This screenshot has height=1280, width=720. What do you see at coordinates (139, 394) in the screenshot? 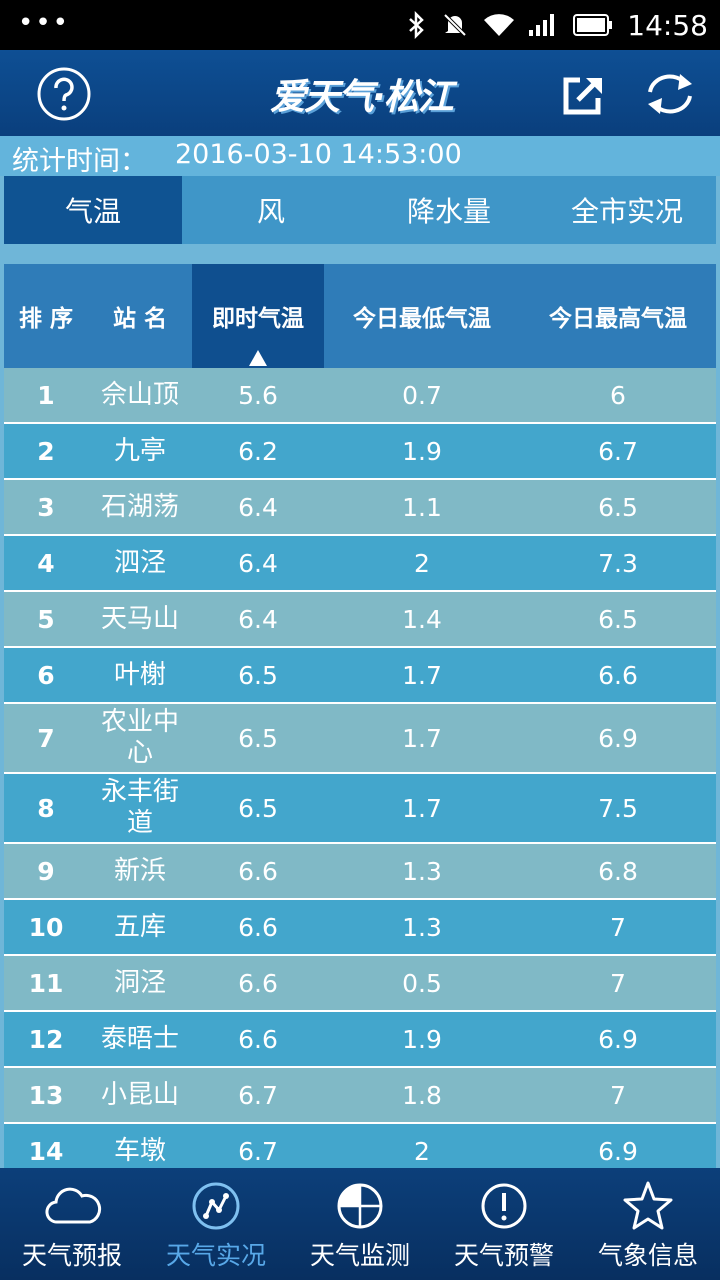
I see `cell-station: 佘山顶` at bounding box center [139, 394].